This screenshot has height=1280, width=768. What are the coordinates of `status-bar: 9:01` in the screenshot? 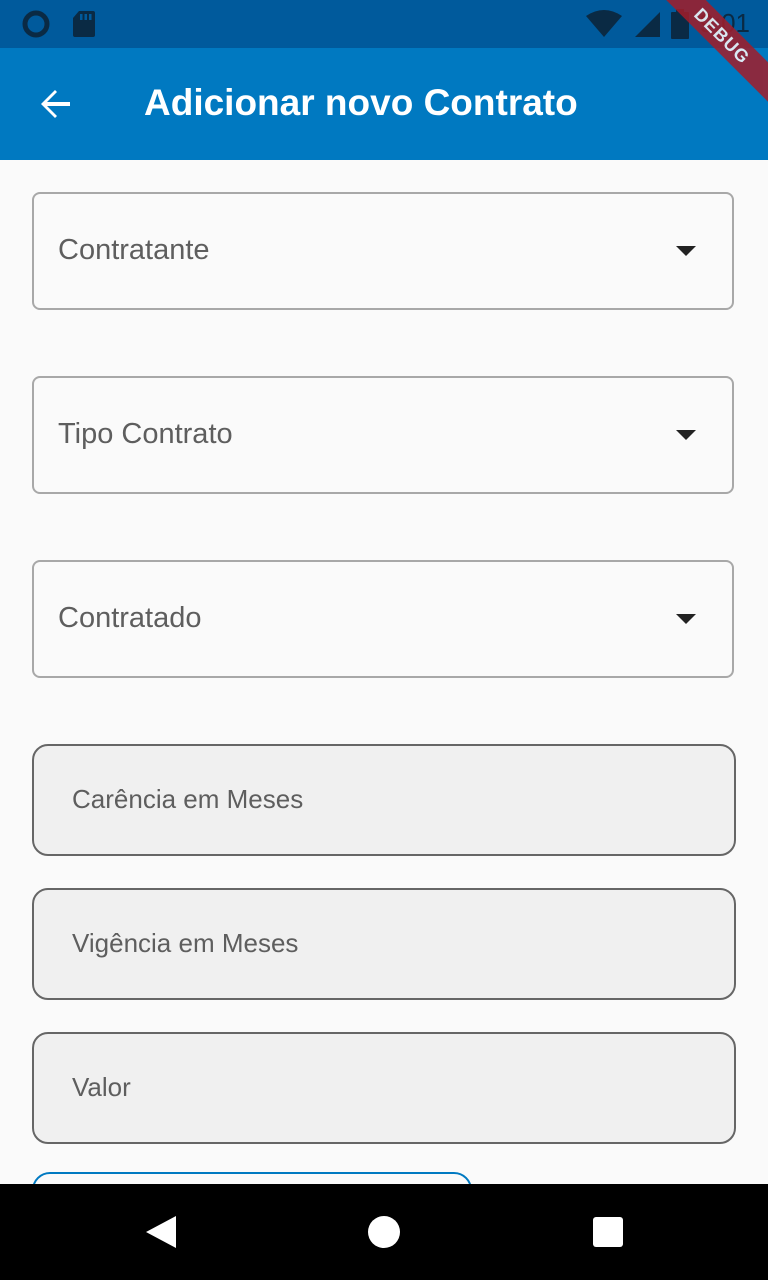 It's located at (384, 24).